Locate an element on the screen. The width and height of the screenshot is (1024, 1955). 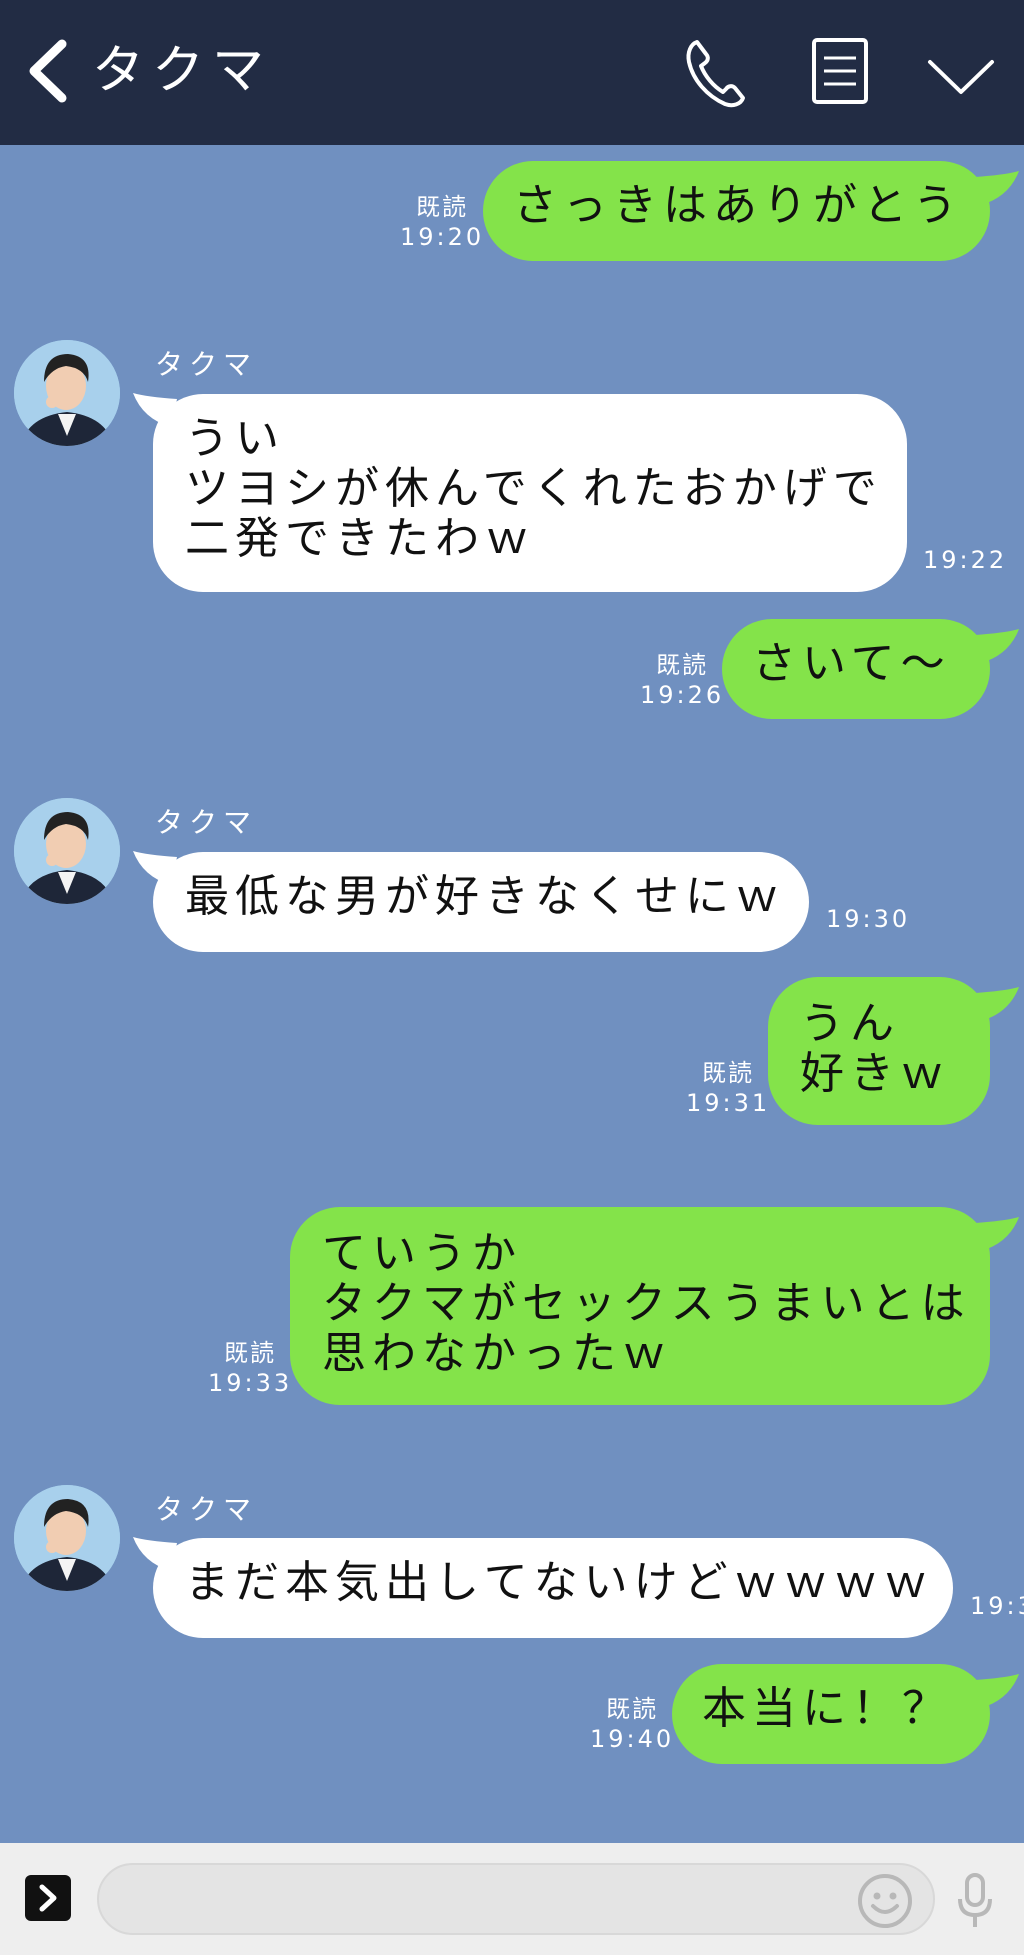
message-time: 19:26 is located at coordinates (682, 695).